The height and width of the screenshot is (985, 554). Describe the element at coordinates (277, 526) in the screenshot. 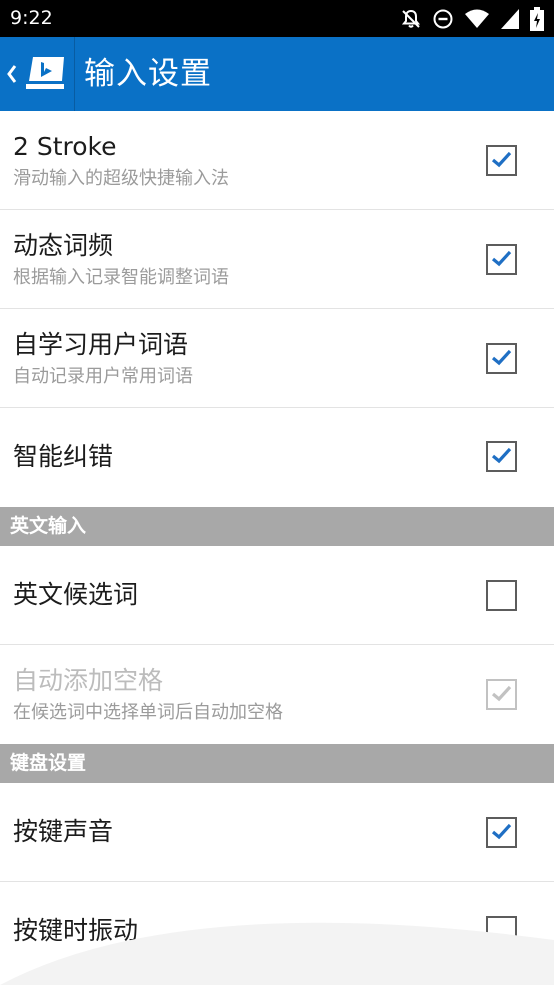

I see `section-header-english: 英文输入` at that location.